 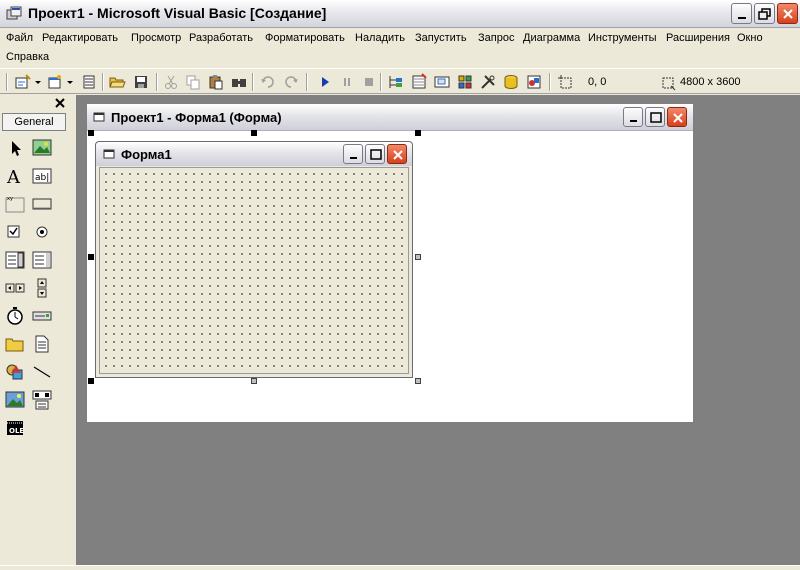 What do you see at coordinates (42, 148) in the screenshot?
I see `picturebox-tool-icon` at bounding box center [42, 148].